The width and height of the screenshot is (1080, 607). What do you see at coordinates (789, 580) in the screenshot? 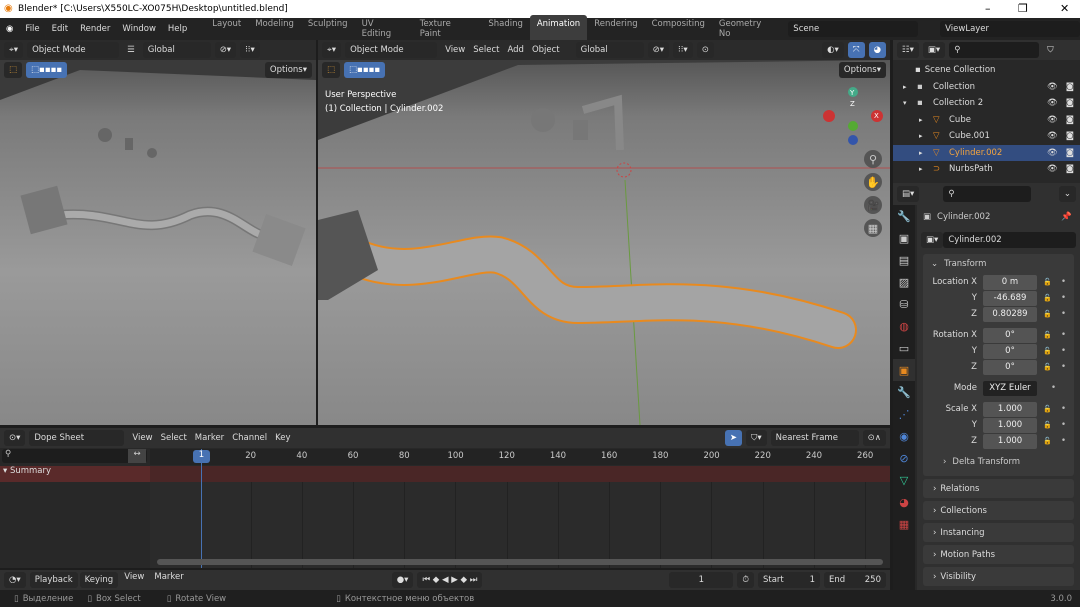
I see `start-frame-field: Start 1` at bounding box center [789, 580].